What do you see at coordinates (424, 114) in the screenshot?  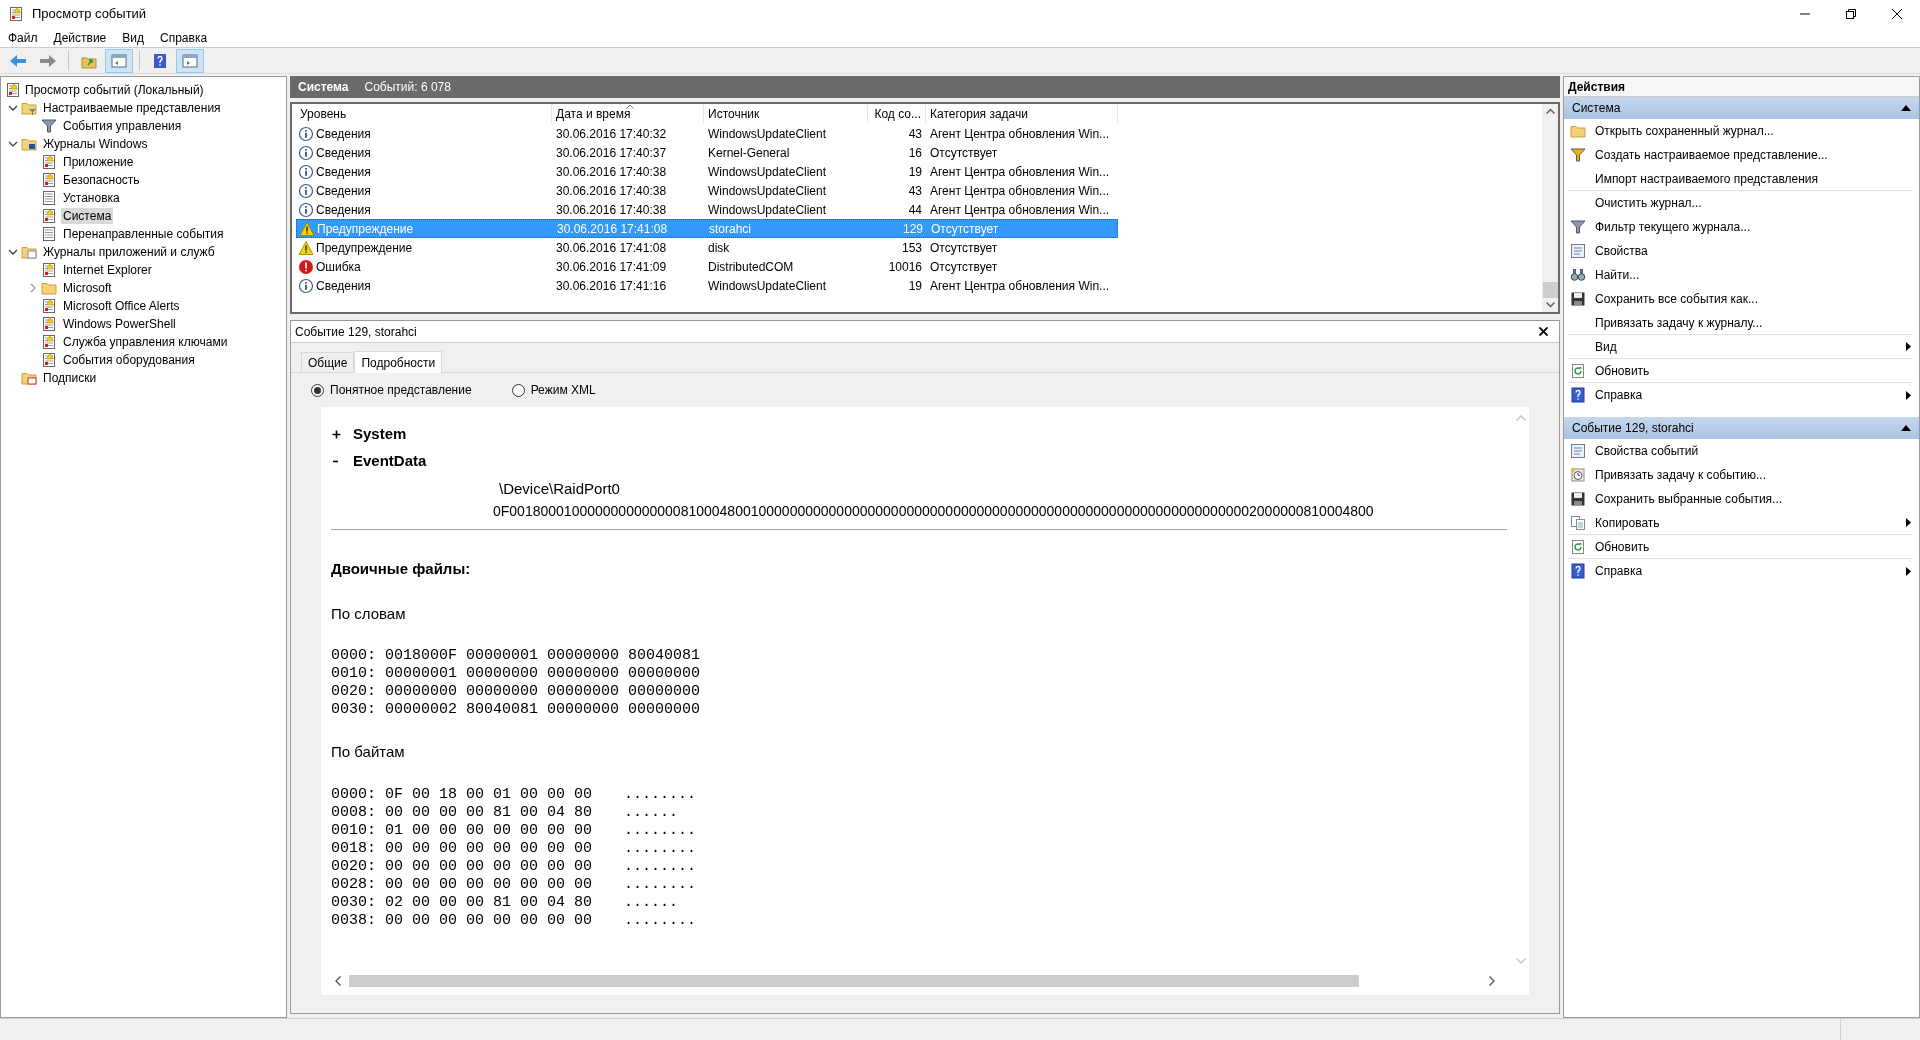 I see `column-header: Уровень` at bounding box center [424, 114].